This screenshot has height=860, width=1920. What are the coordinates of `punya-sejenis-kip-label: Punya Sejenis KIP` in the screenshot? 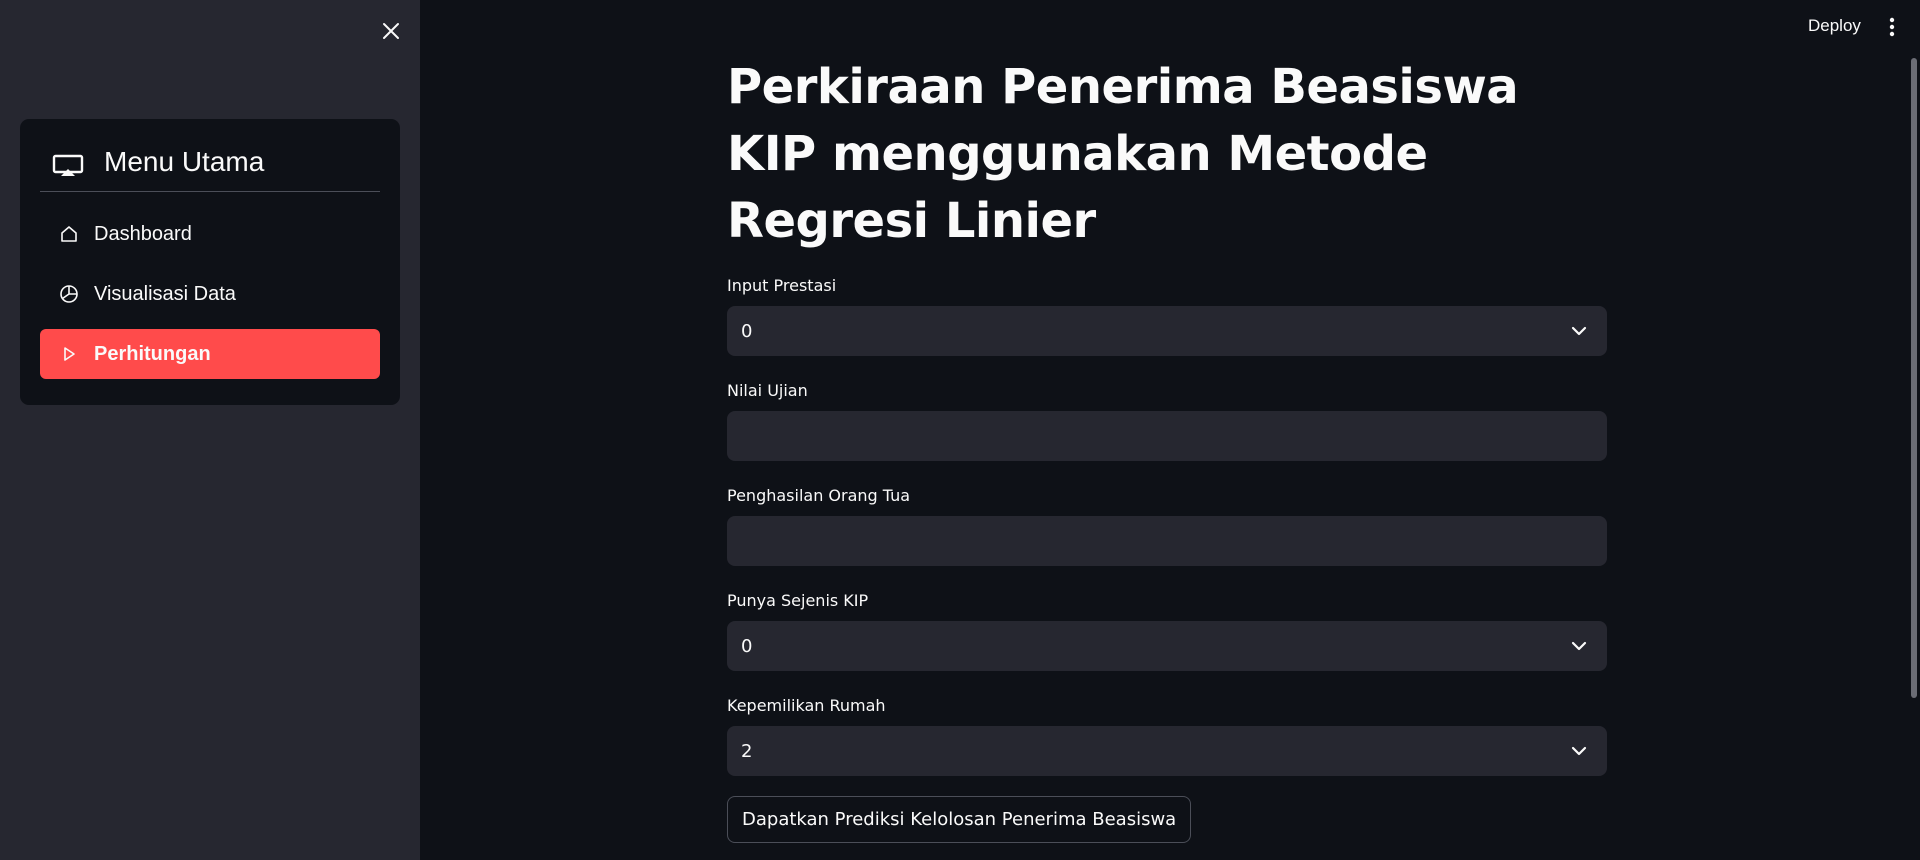 It's located at (798, 600).